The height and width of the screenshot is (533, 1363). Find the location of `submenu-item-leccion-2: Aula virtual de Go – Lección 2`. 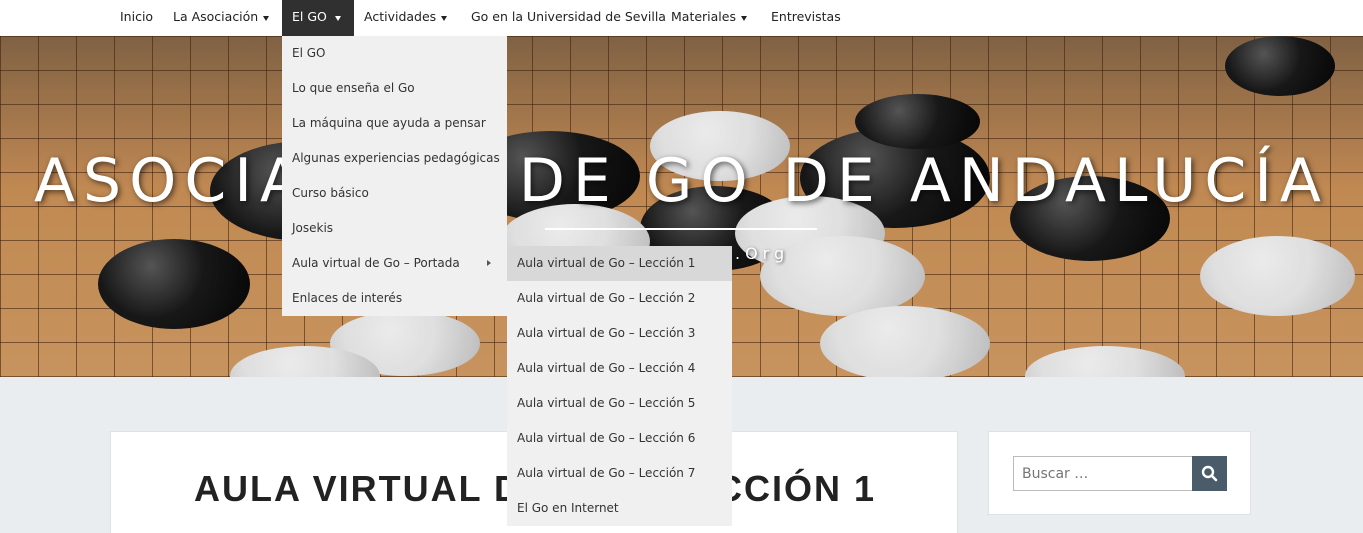

submenu-item-leccion-2: Aula virtual de Go – Lección 2 is located at coordinates (619, 298).